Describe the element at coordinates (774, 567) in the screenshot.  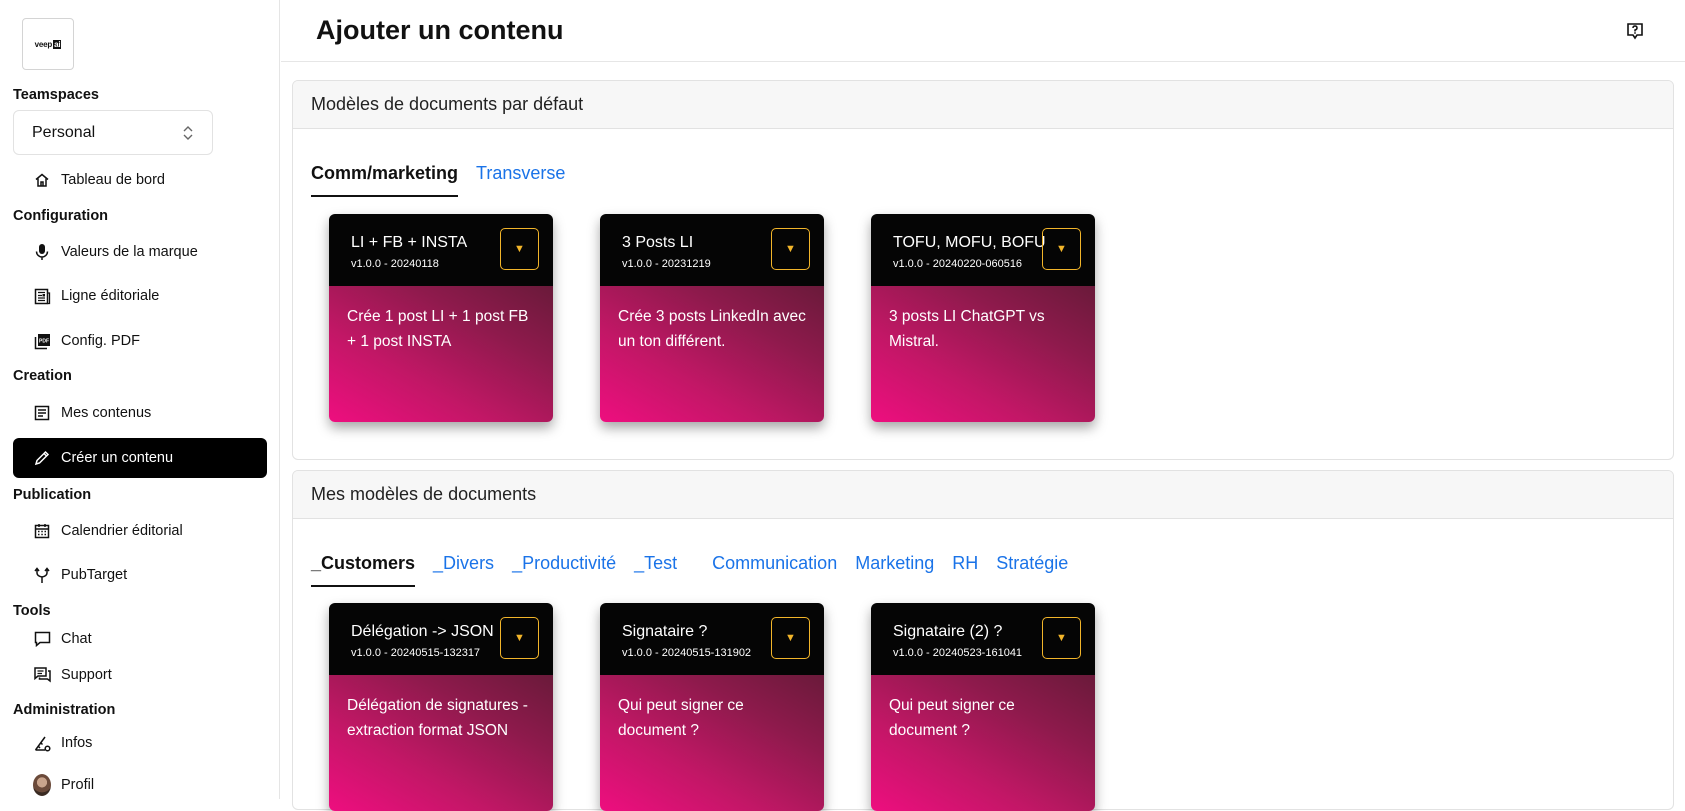
I see `tab-communication: Communication` at that location.